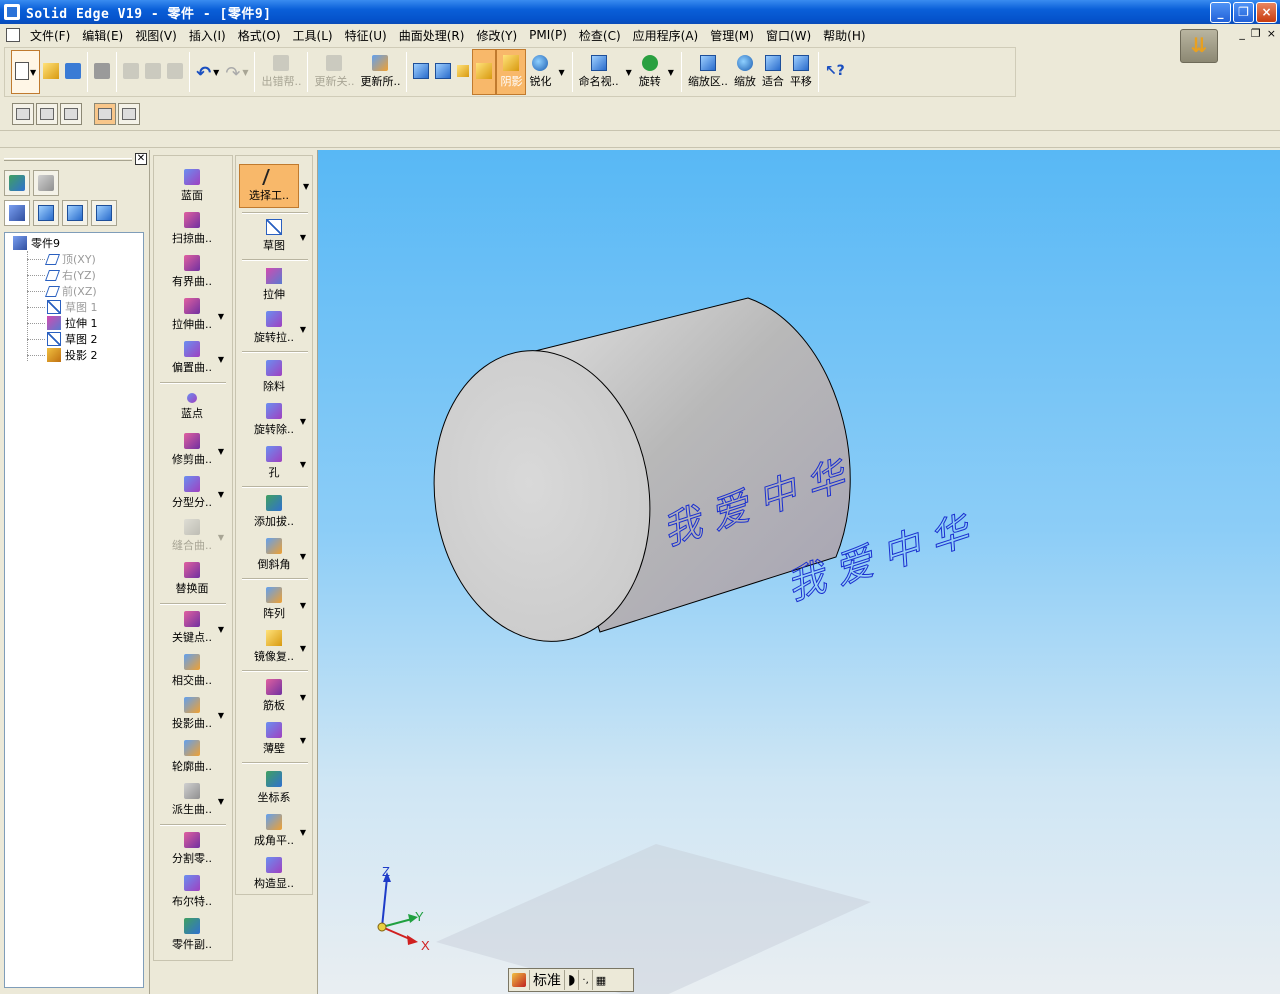  Describe the element at coordinates (68, 159) in the screenshot. I see `panel-grip` at that location.